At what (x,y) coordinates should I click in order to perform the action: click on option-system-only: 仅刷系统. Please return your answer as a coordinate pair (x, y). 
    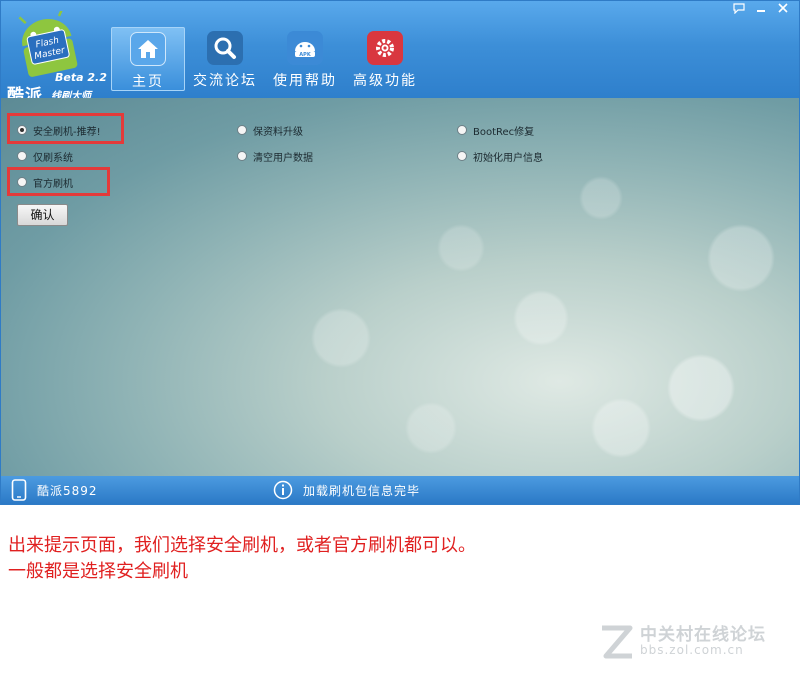
    Looking at the image, I should click on (45, 156).